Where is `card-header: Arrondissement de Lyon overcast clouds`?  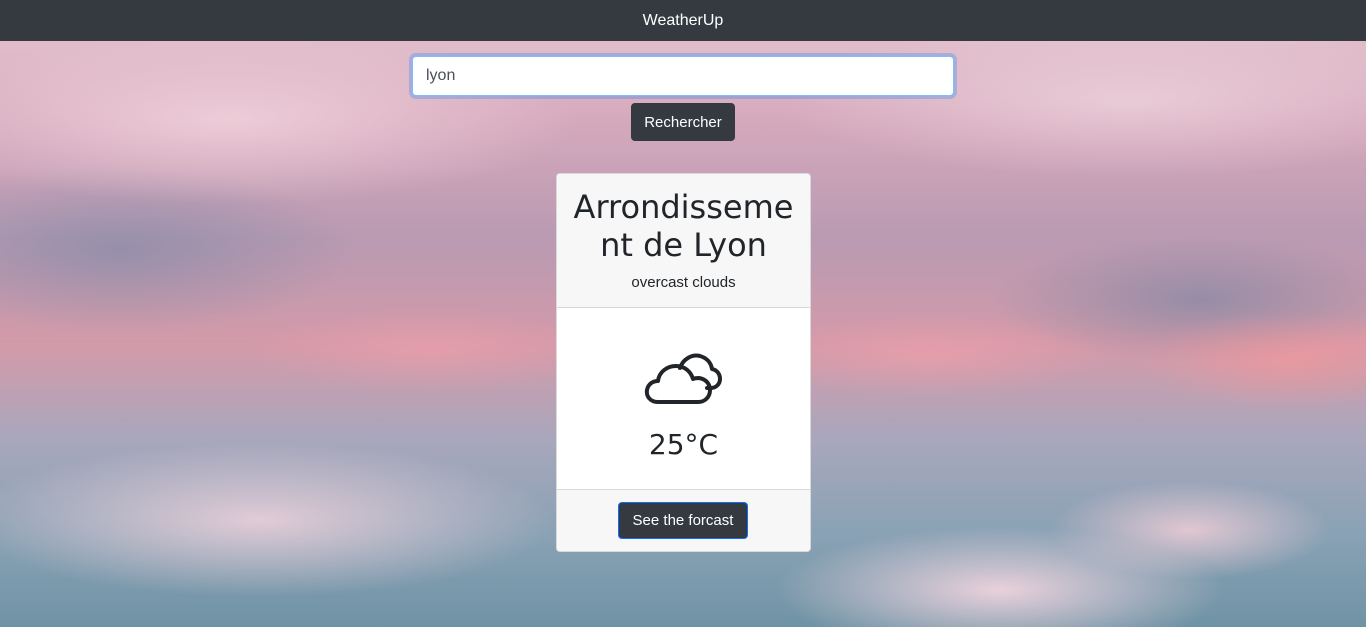 card-header: Arrondissement de Lyon overcast clouds is located at coordinates (683, 241).